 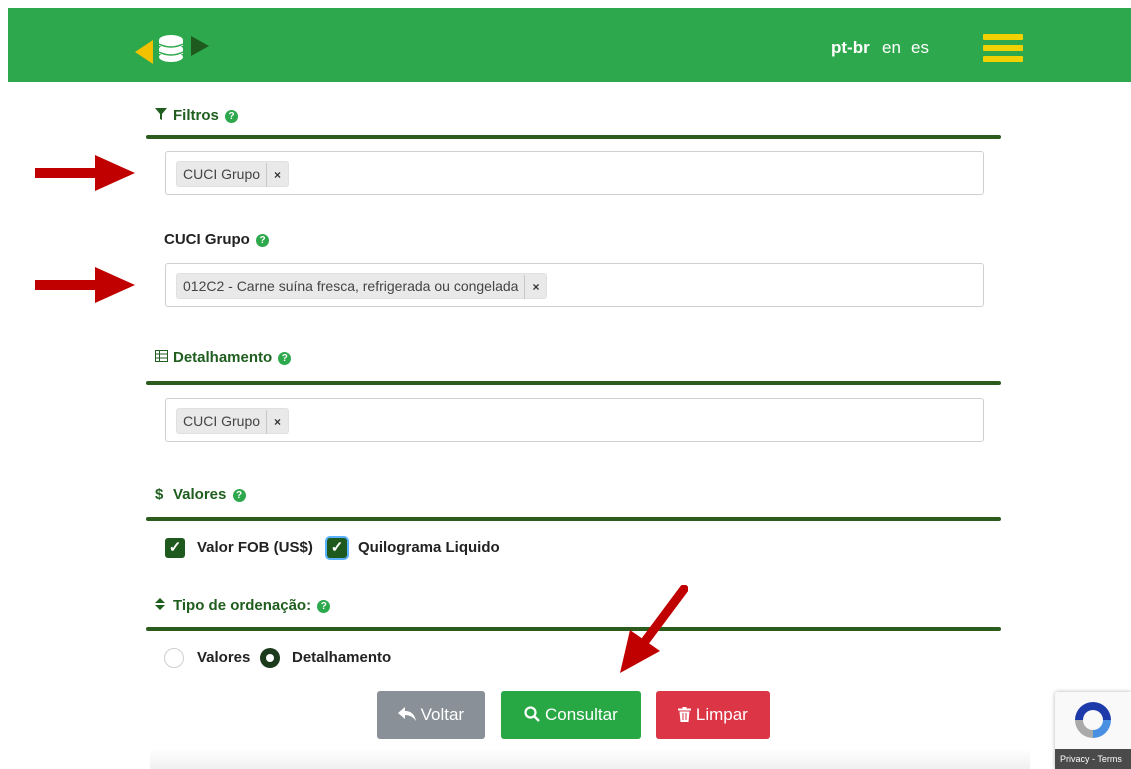 What do you see at coordinates (337, 548) in the screenshot?
I see `net-kilogram-checkbox: ✓` at bounding box center [337, 548].